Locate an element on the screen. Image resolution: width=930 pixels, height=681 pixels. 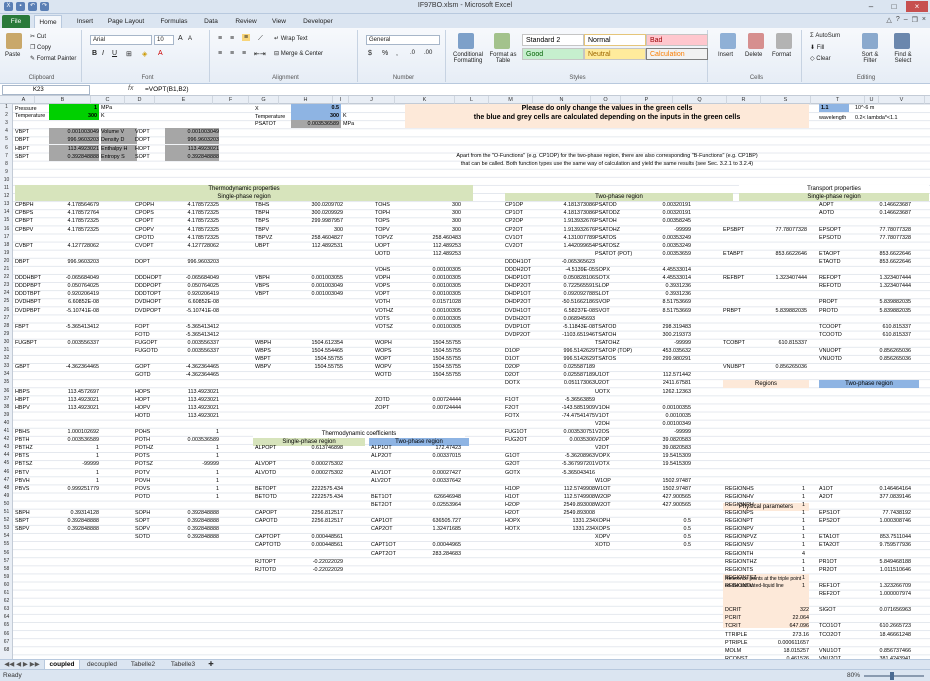
row-header: 58 is located at coordinates (6, 569).